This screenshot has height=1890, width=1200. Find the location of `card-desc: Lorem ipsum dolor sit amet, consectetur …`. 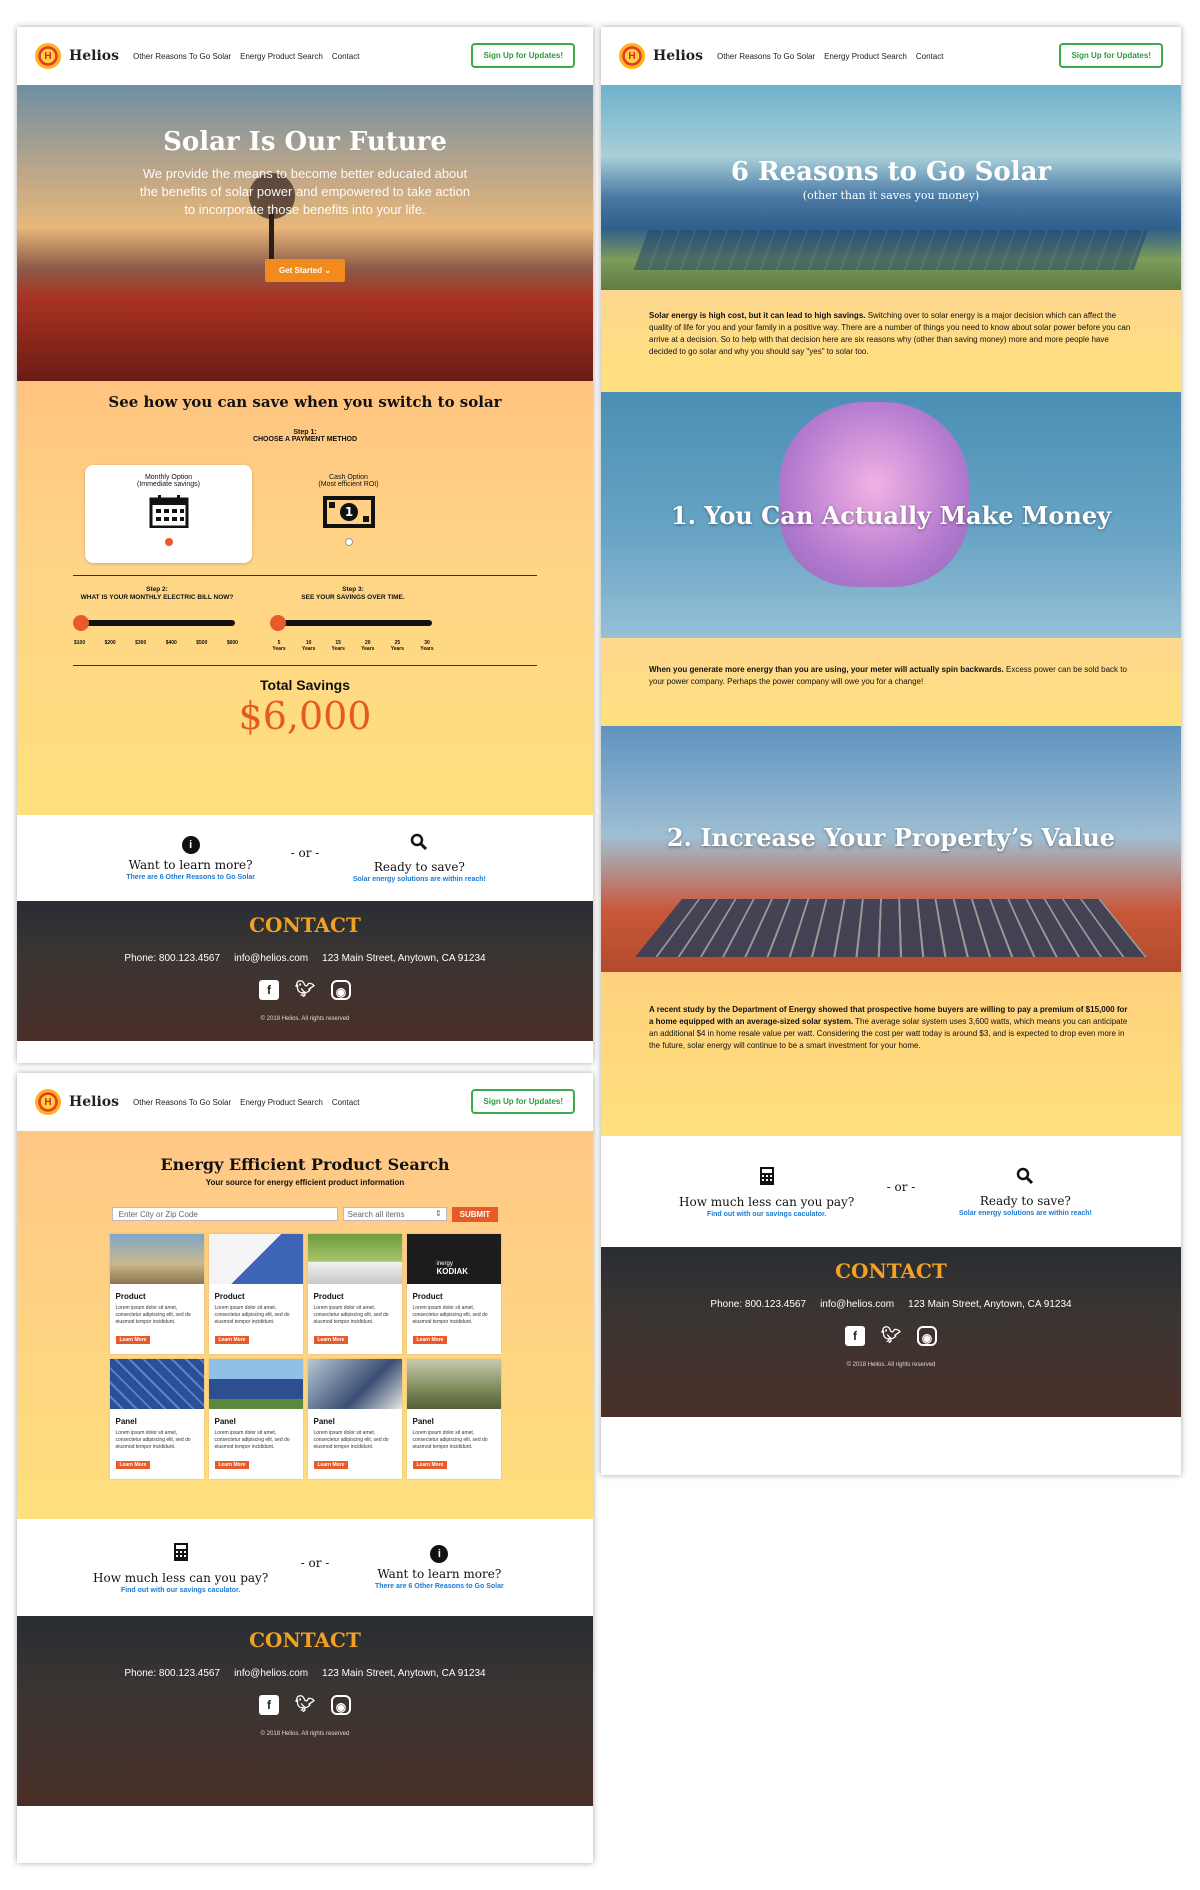

card-desc: Lorem ipsum dolor sit amet, consectetur … is located at coordinates (450, 1440).